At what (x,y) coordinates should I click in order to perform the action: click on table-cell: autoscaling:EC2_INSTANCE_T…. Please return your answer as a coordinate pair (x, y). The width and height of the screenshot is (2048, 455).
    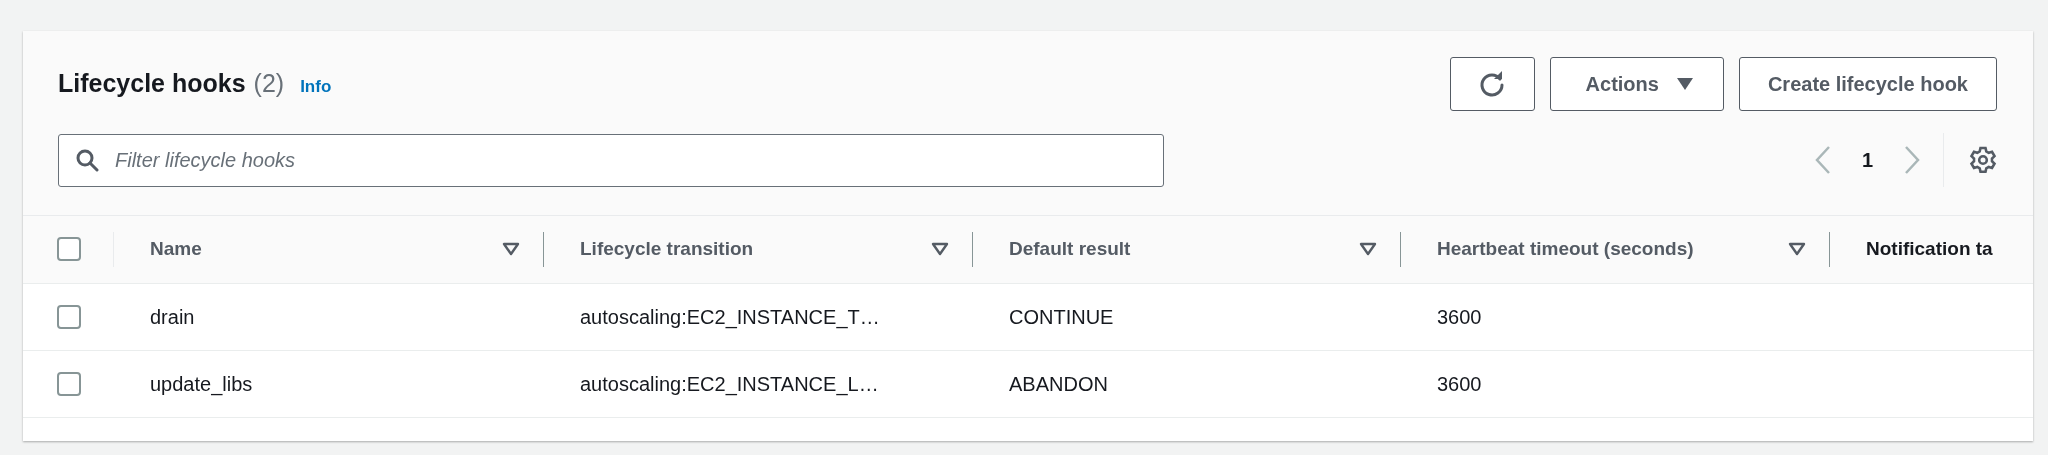
    Looking at the image, I should click on (730, 316).